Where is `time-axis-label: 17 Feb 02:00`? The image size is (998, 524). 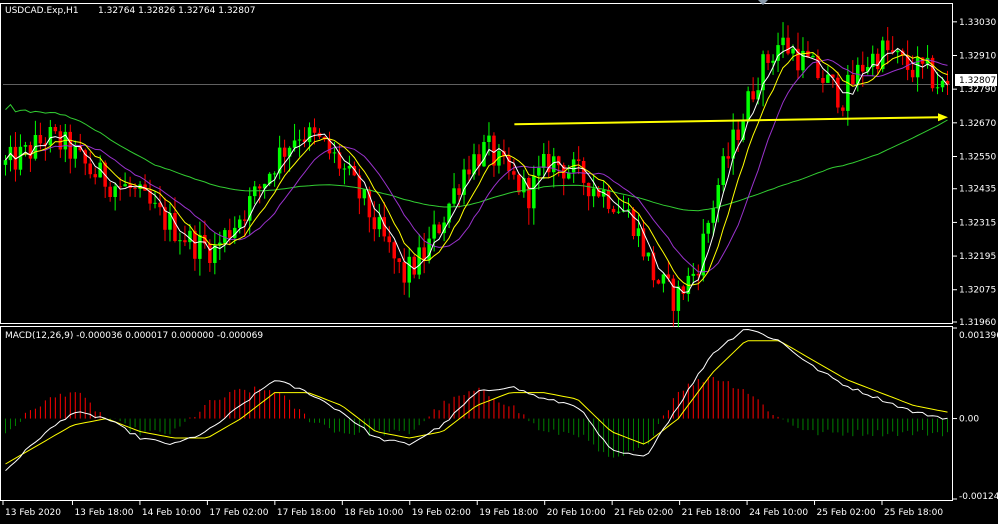 time-axis-label: 17 Feb 02:00 is located at coordinates (238, 513).